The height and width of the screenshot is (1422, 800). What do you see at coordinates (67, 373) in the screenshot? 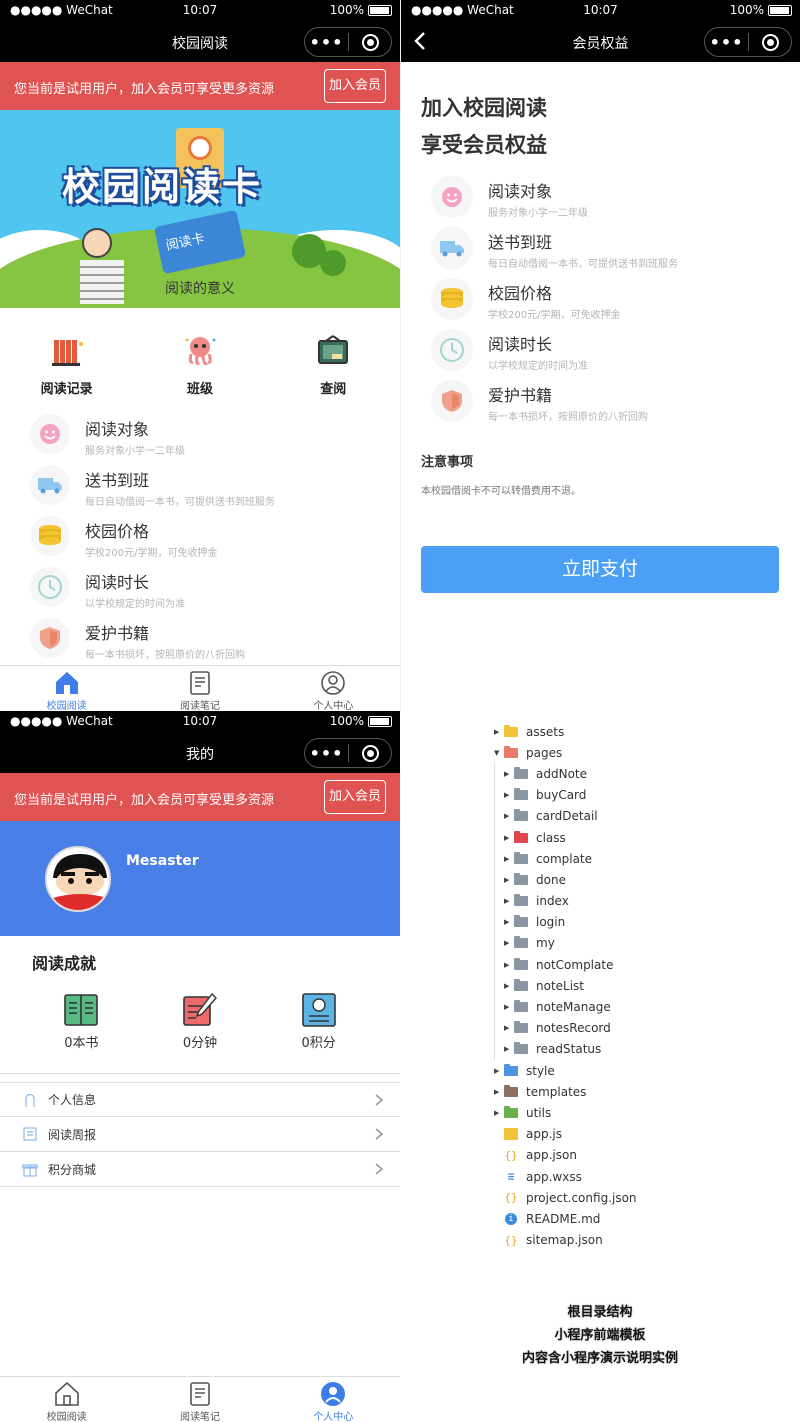
I see `quick-item-reading-record: 阅读记录` at bounding box center [67, 373].